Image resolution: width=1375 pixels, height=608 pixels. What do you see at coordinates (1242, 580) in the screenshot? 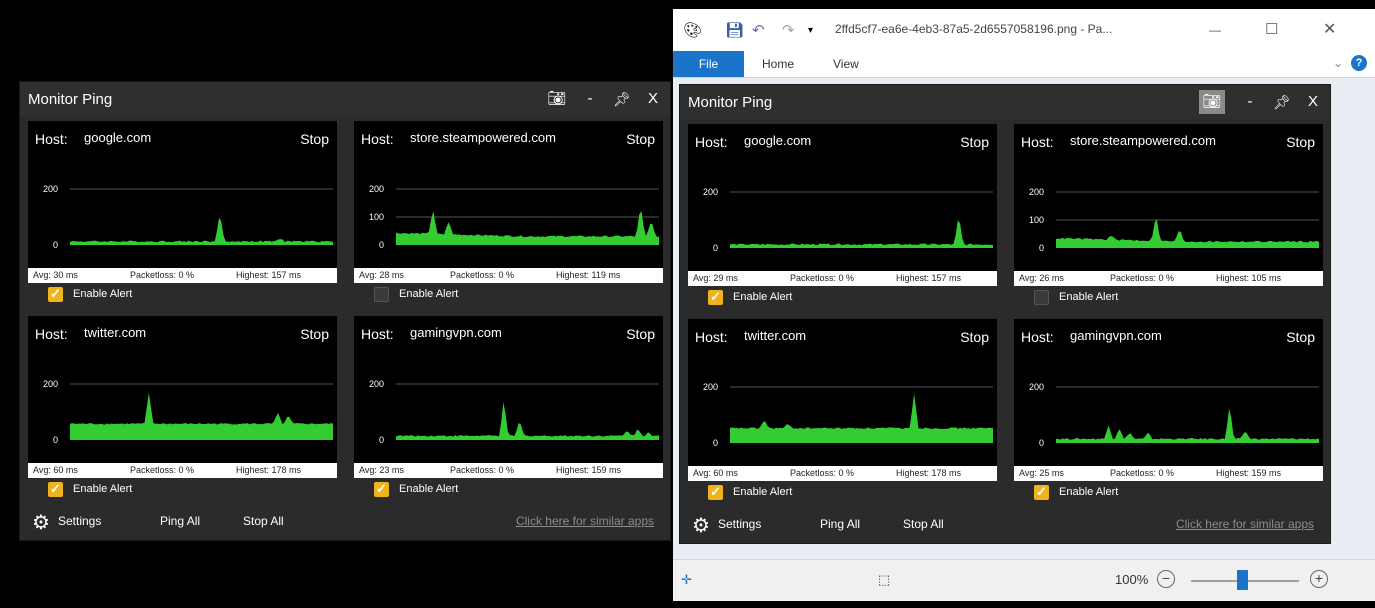
I see `zoom-slider-thumb` at bounding box center [1242, 580].